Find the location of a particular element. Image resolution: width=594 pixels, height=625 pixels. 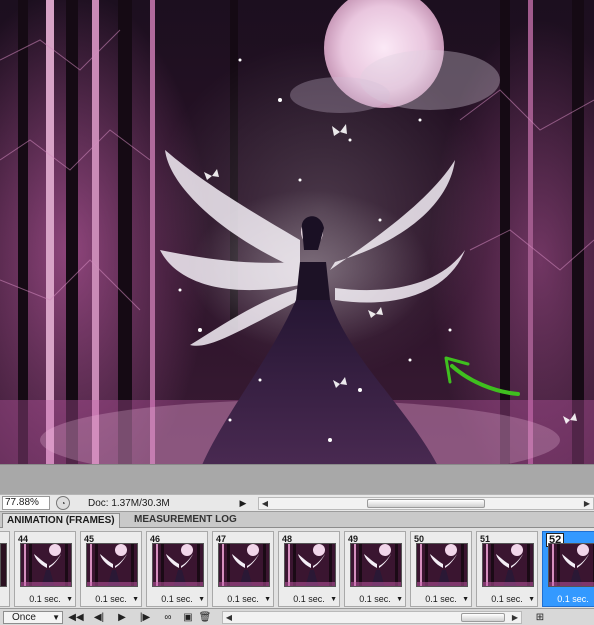

status-bar: 77.88% ◔ Doc: 1.37M/30.3M ▶ ◀ ▶ is located at coordinates (297, 503).